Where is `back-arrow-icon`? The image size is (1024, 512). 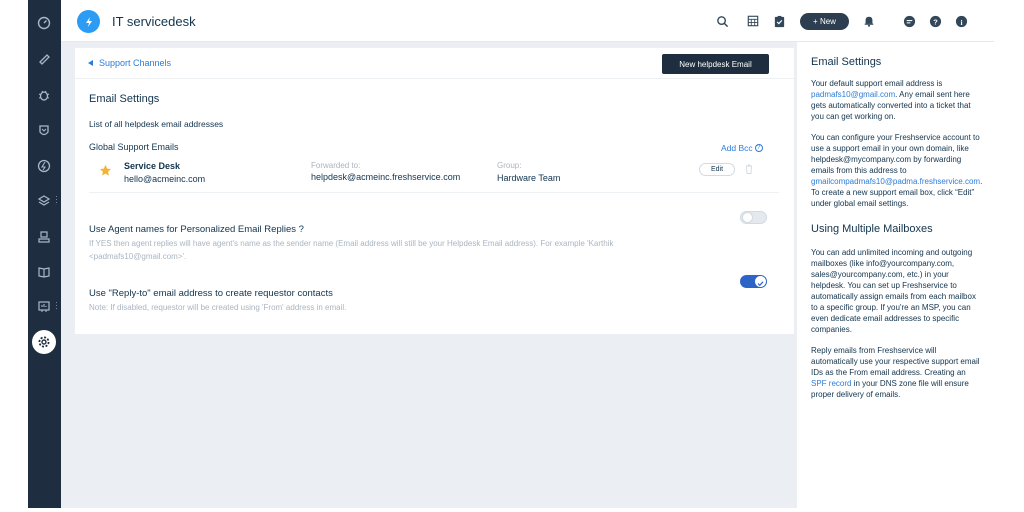 back-arrow-icon is located at coordinates (90, 63).